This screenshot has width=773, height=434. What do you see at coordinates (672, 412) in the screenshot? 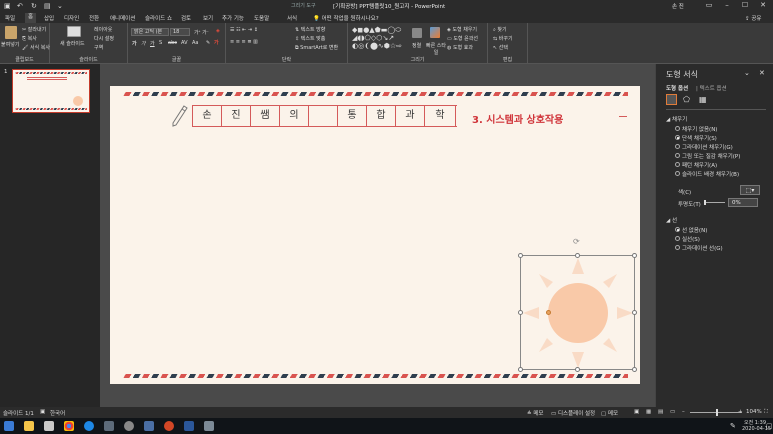
I see `slideshow-view-icon: ▭` at bounding box center [672, 412].